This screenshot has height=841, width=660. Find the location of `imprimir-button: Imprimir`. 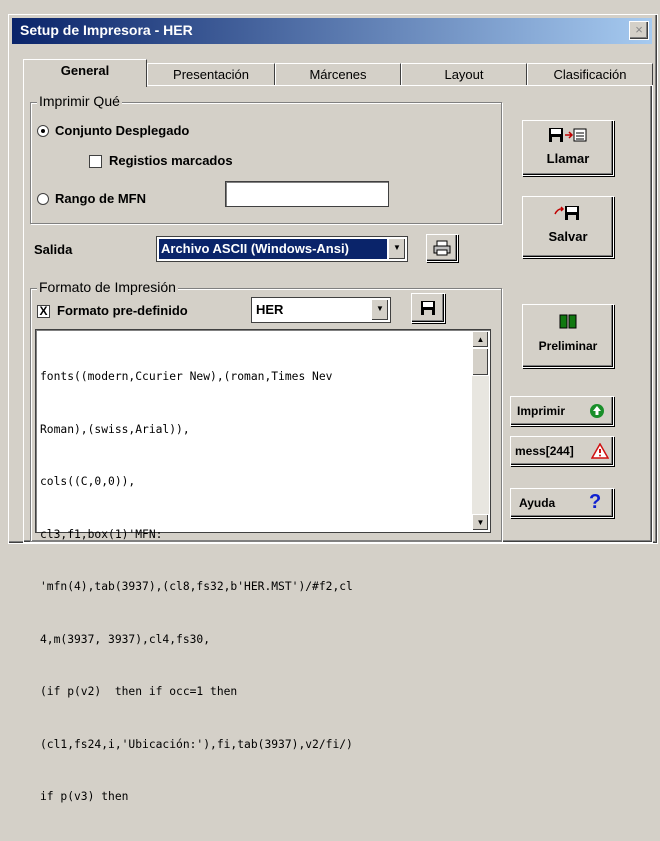

imprimir-button: Imprimir is located at coordinates (562, 411).